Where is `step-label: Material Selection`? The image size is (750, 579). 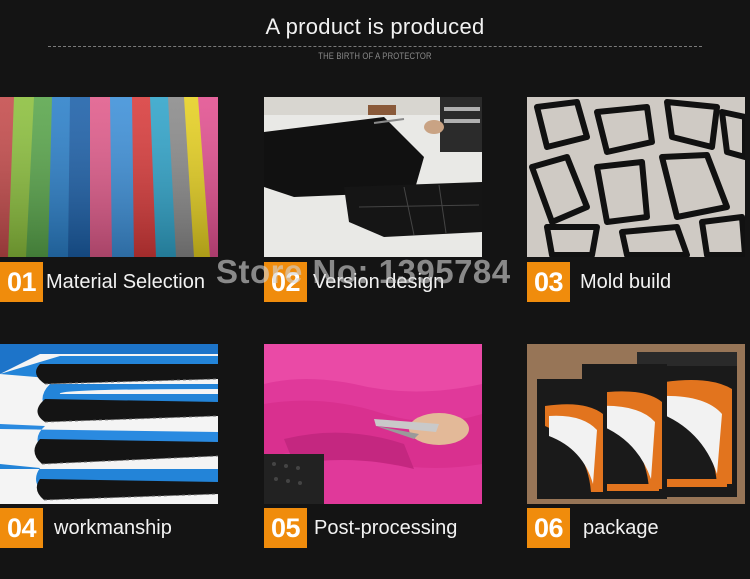
step-label: Material Selection is located at coordinates (125, 282).